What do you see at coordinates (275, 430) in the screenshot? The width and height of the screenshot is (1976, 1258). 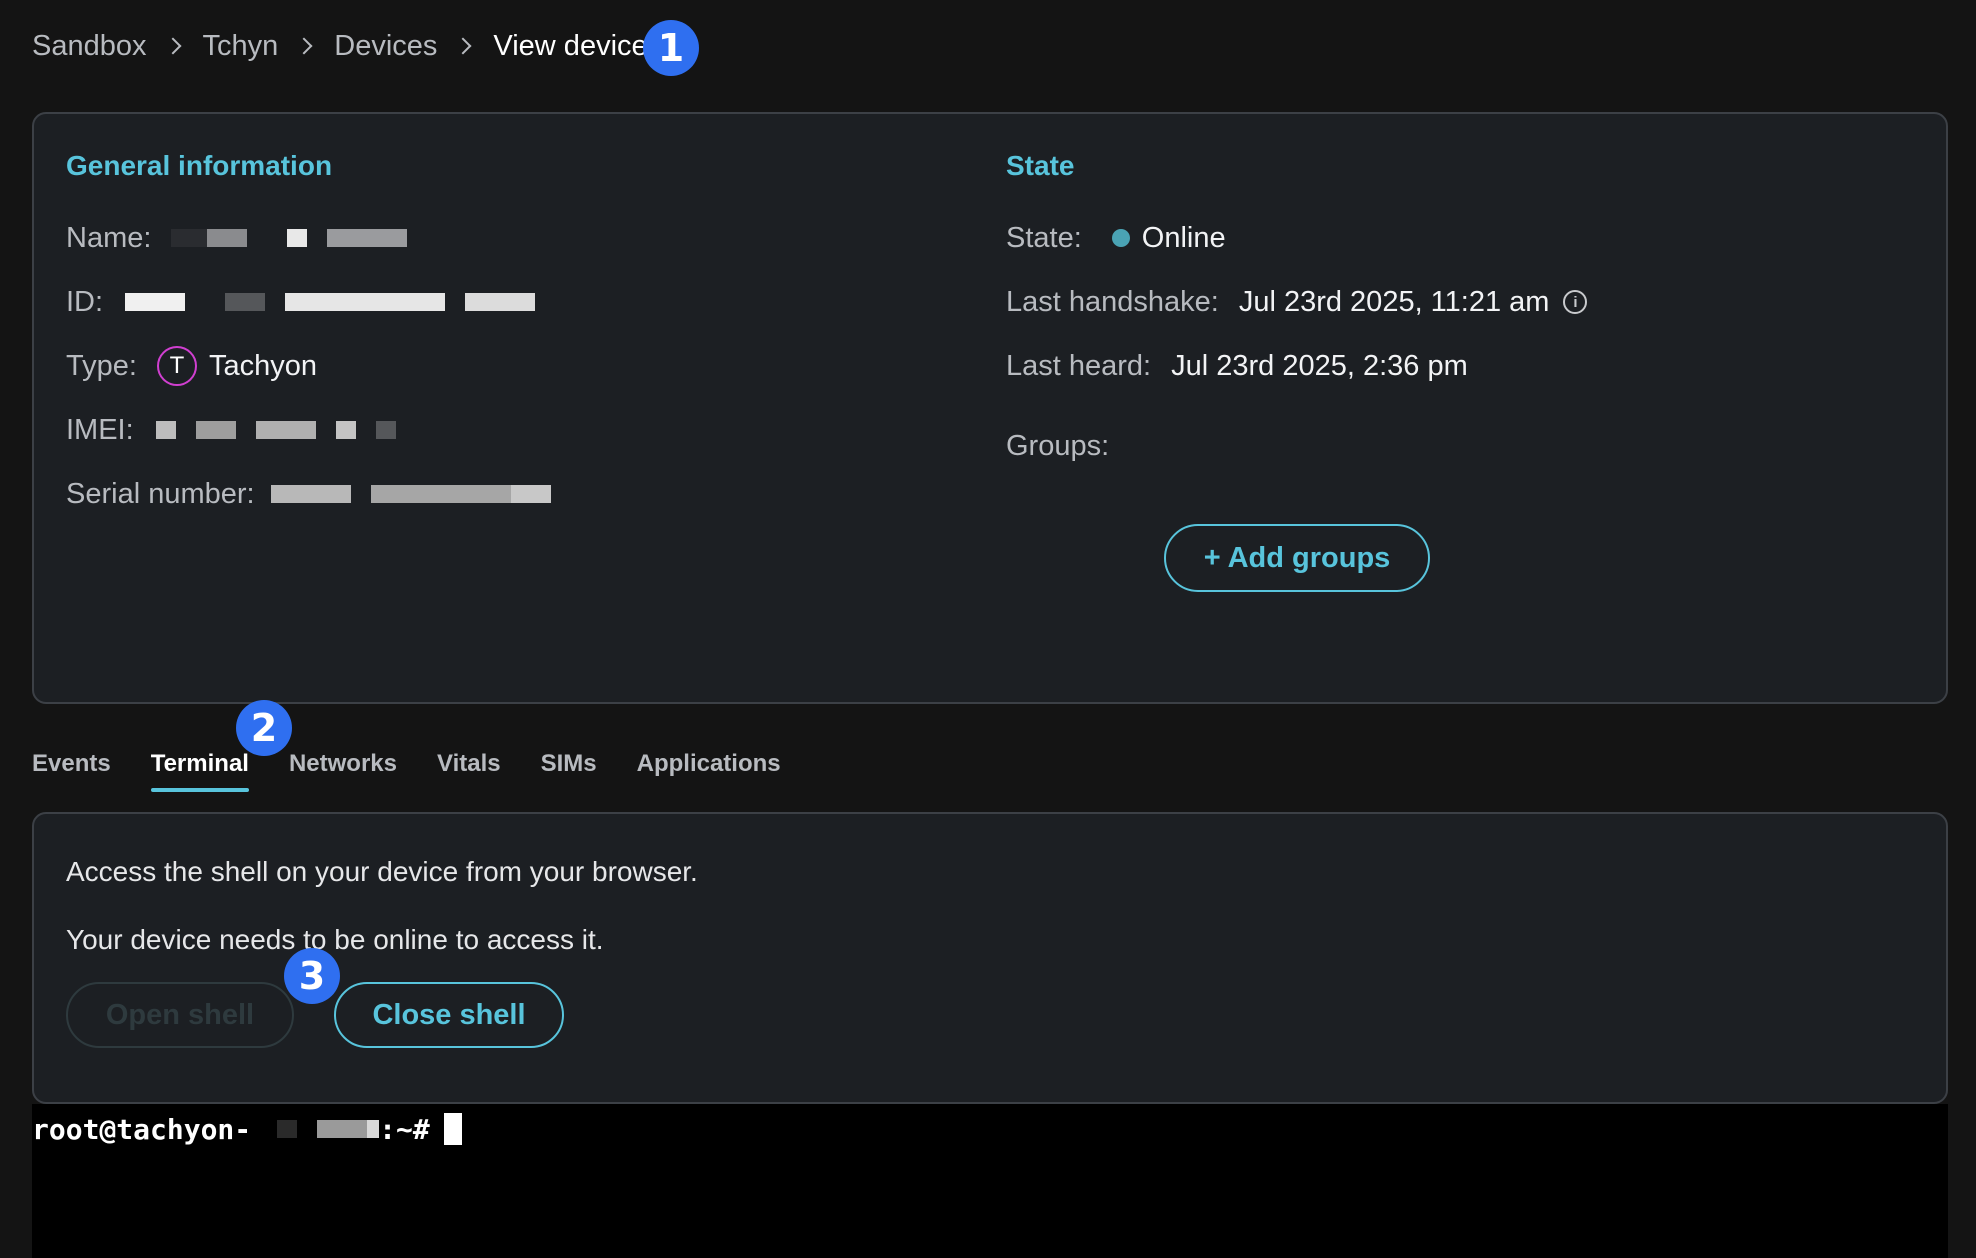 I see `imei-redacted-value` at bounding box center [275, 430].